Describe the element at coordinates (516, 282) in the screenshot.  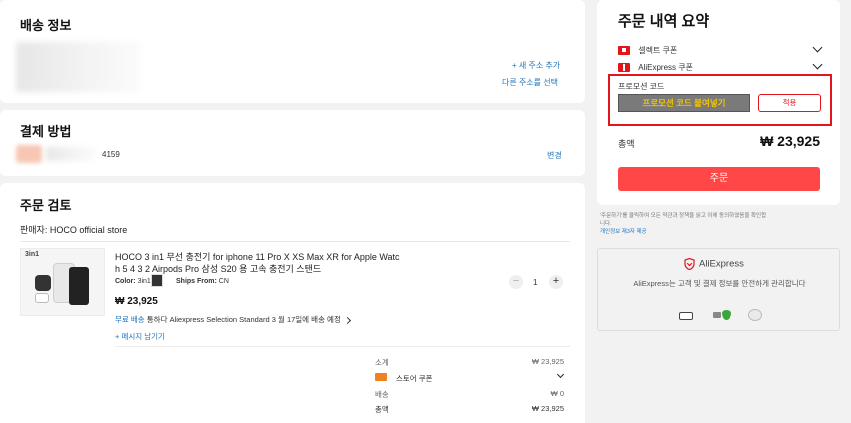
I see `quantity-decrease-button: −` at that location.